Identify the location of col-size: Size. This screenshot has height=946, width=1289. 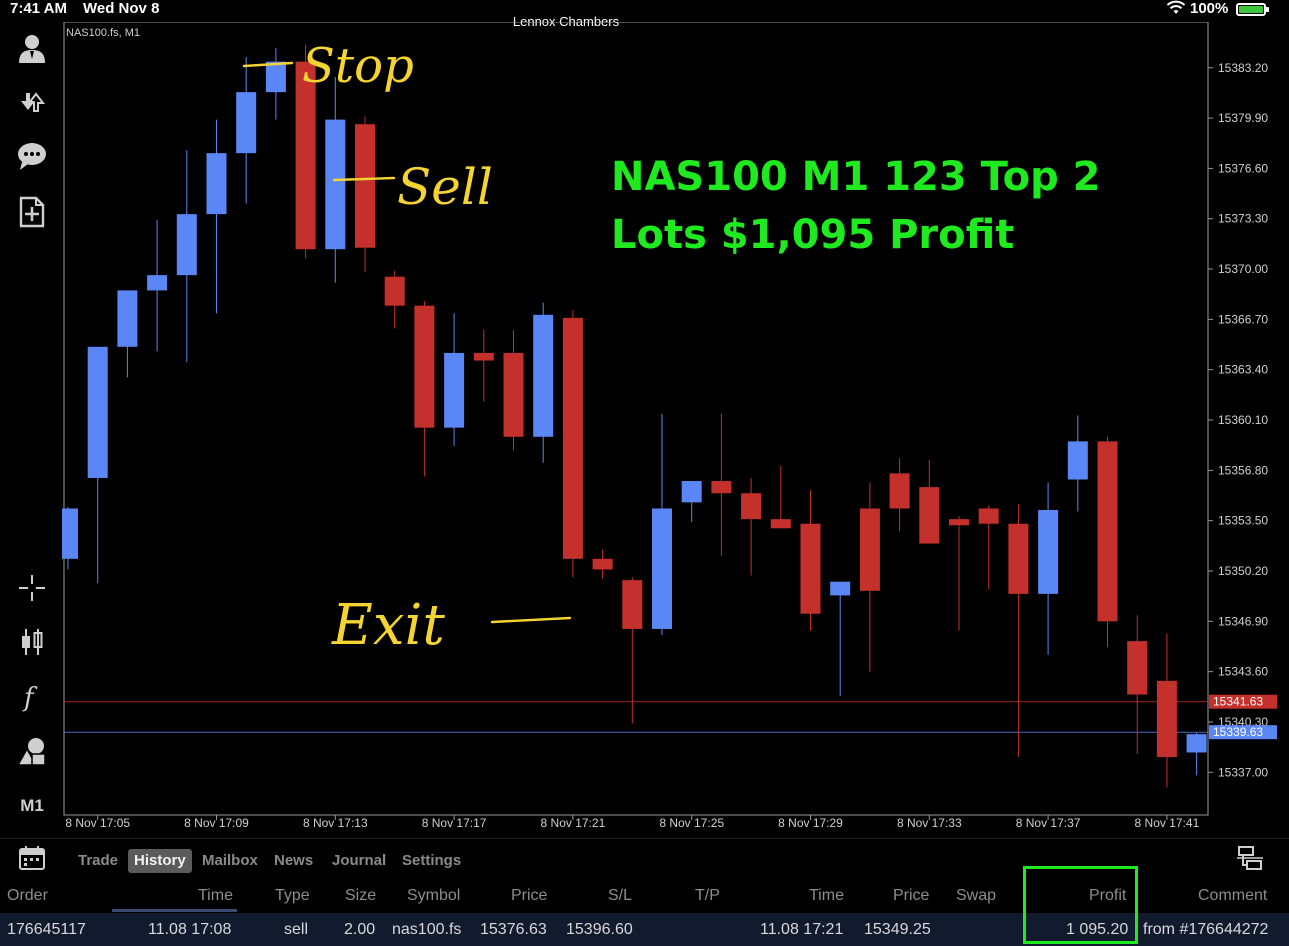
(360, 896).